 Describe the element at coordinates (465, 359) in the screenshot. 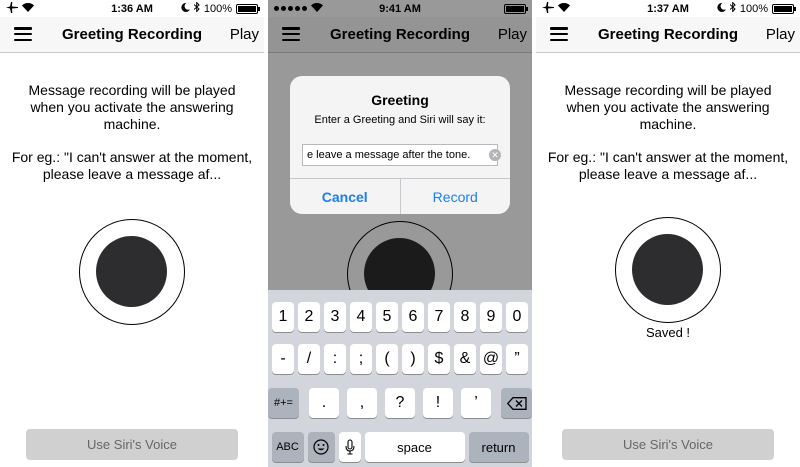

I see `keyboard-key: &` at that location.